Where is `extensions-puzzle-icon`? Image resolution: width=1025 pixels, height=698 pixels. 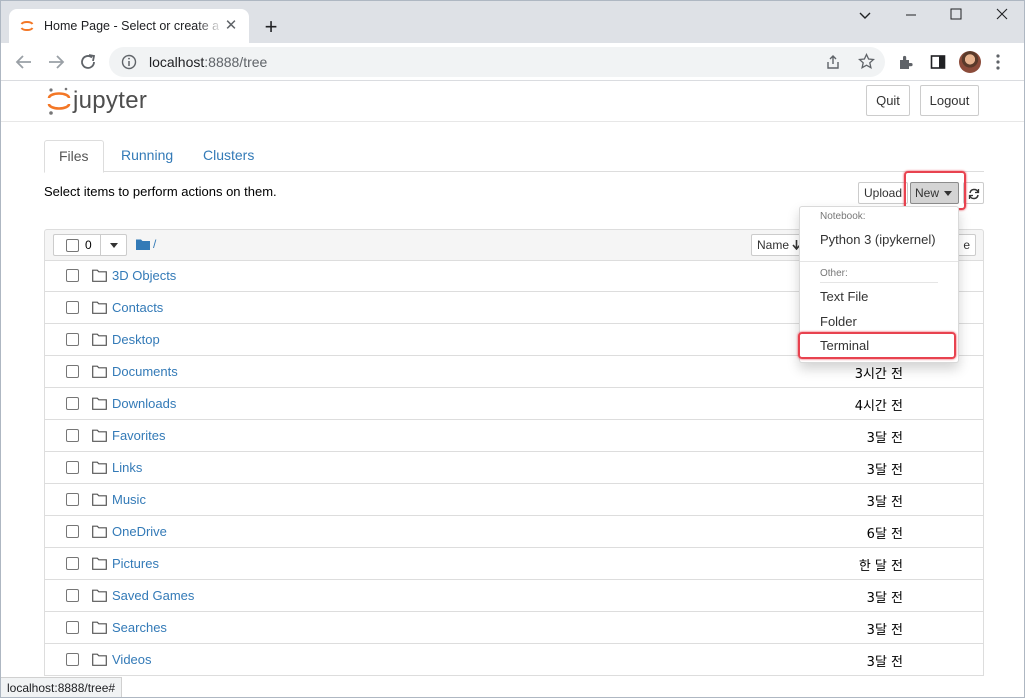 extensions-puzzle-icon is located at coordinates (906, 62).